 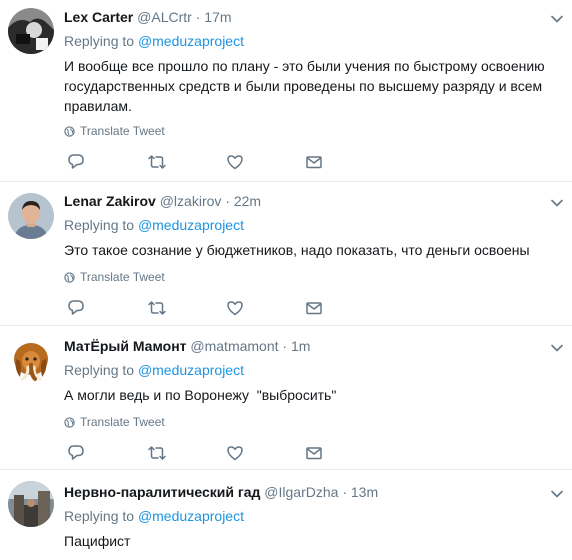 What do you see at coordinates (191, 201) in the screenshot?
I see `user-handle: @lzakirov` at bounding box center [191, 201].